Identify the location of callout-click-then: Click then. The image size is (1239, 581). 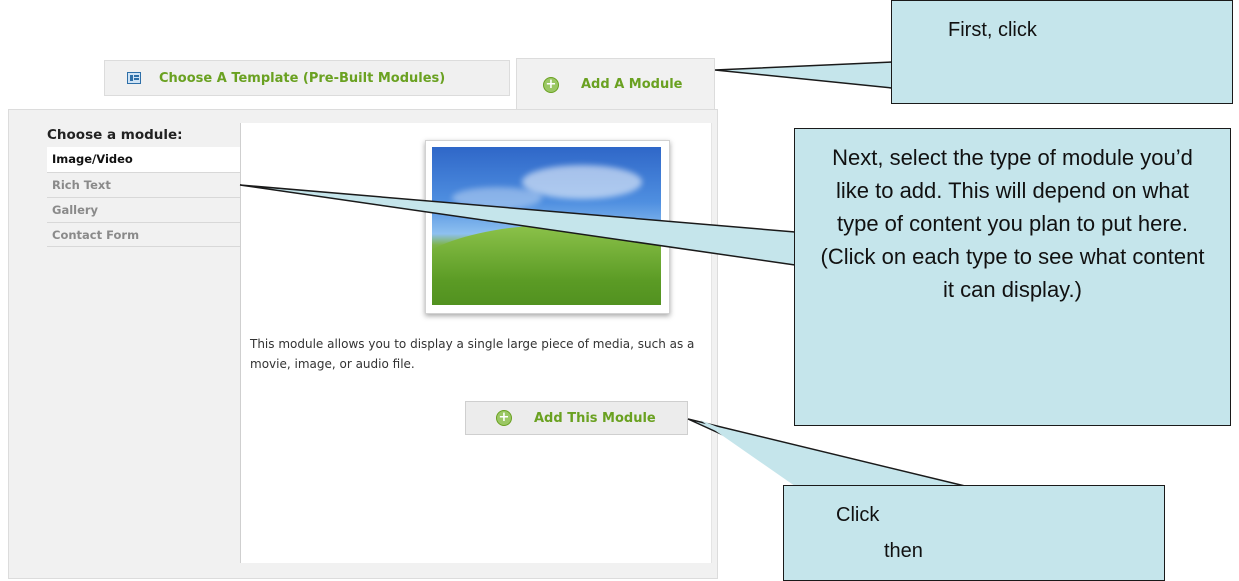
(974, 533).